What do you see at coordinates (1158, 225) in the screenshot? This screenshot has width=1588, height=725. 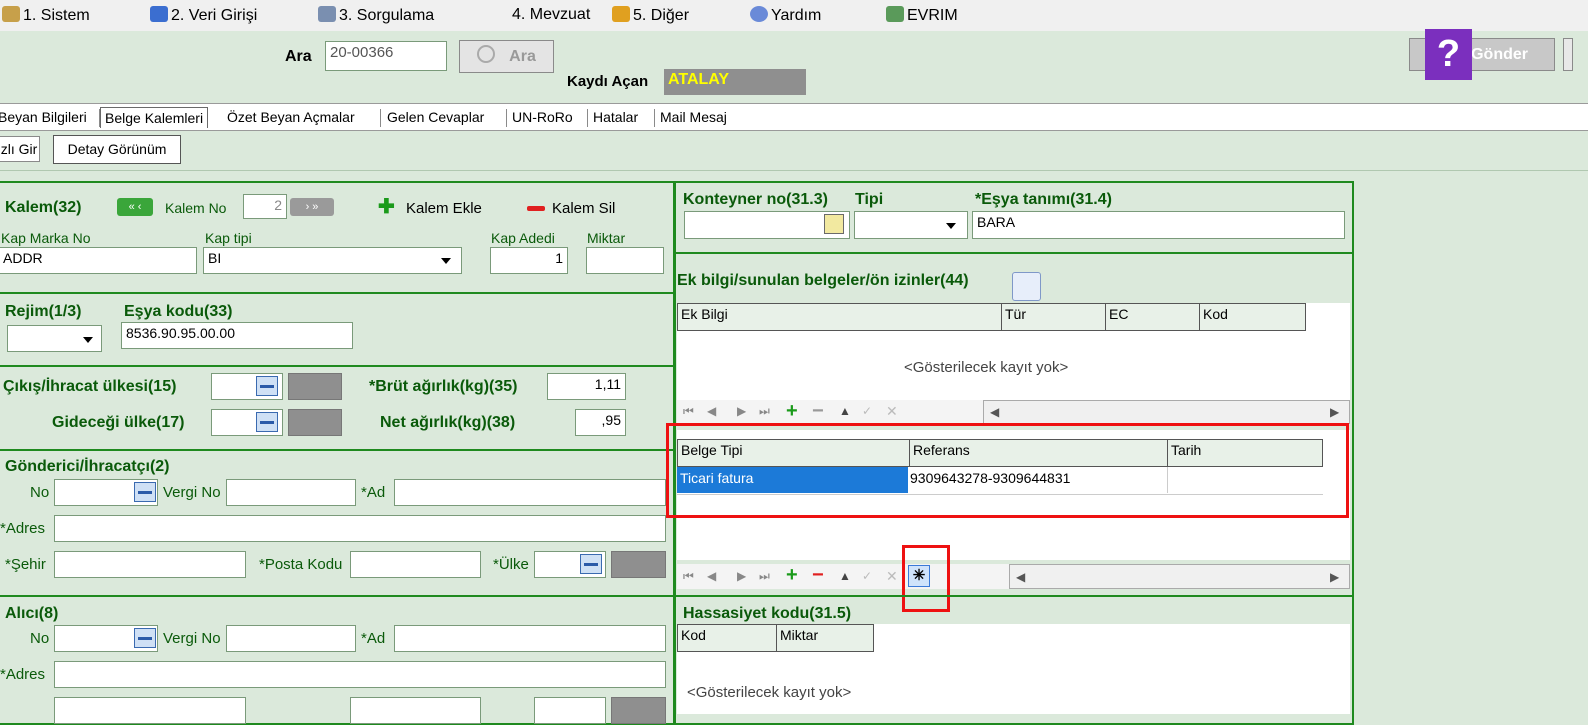 I see `esya-tanimi-input: BARA` at bounding box center [1158, 225].